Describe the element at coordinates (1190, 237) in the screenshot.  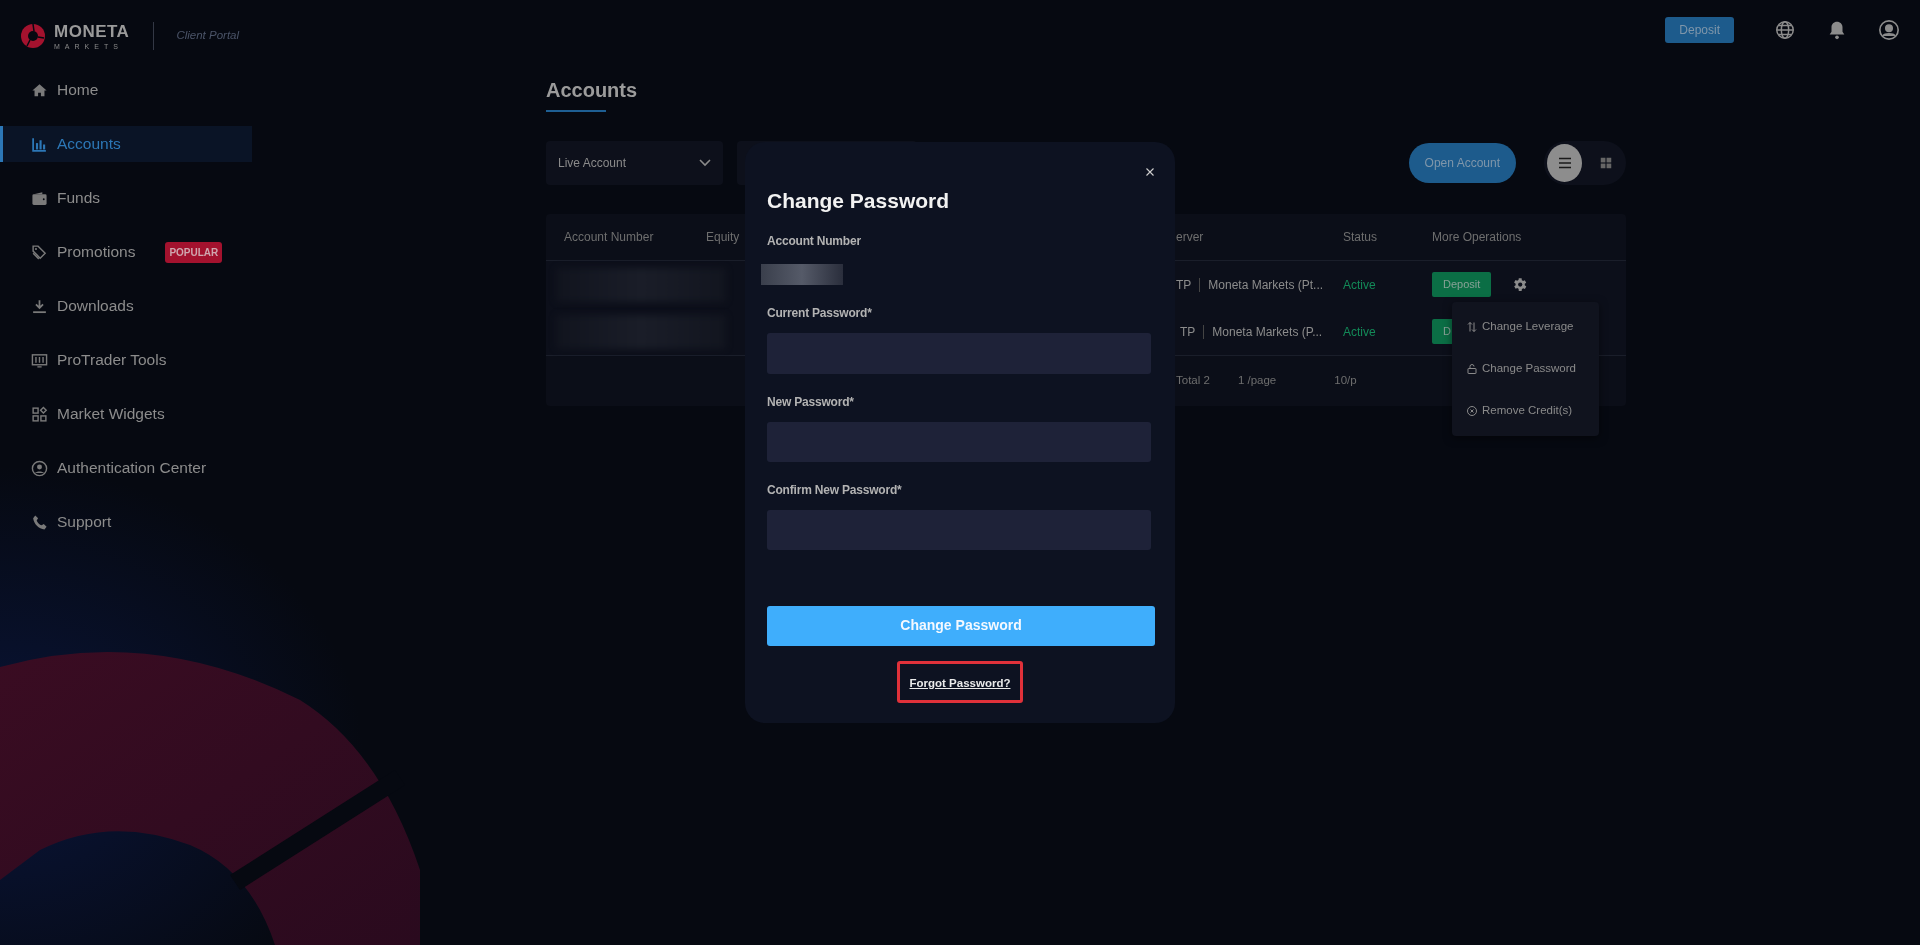
I see `column-header: erver` at that location.